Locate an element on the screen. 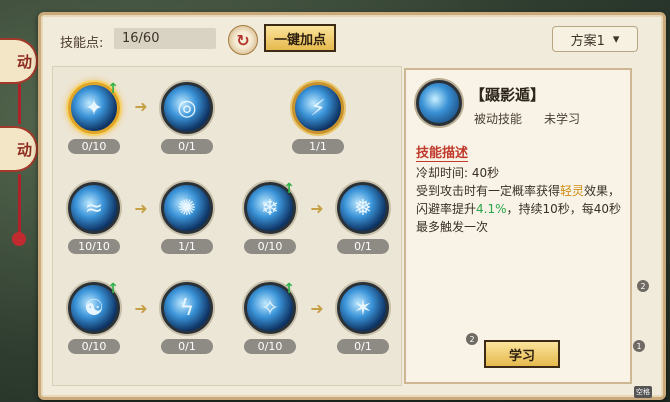 The height and width of the screenshot is (402, 670). skill-type: 被动技能 is located at coordinates (498, 119).